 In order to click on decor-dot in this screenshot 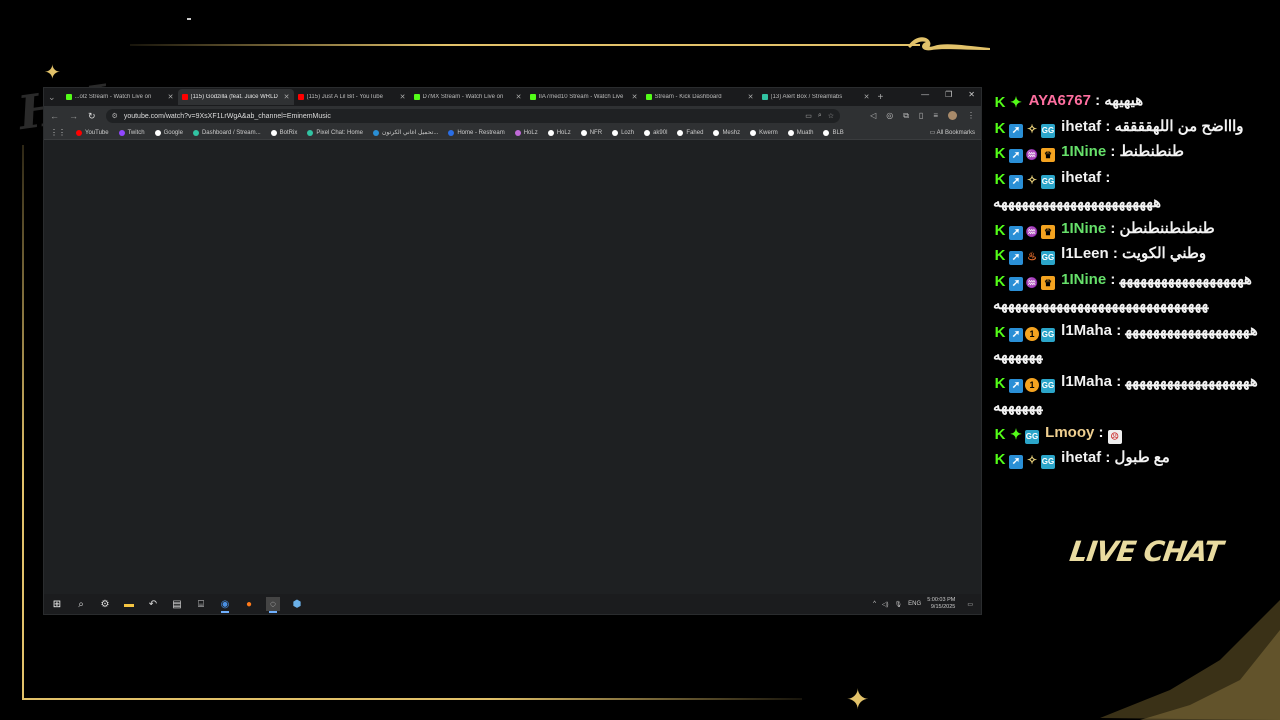, I will do `click(189, 19)`.